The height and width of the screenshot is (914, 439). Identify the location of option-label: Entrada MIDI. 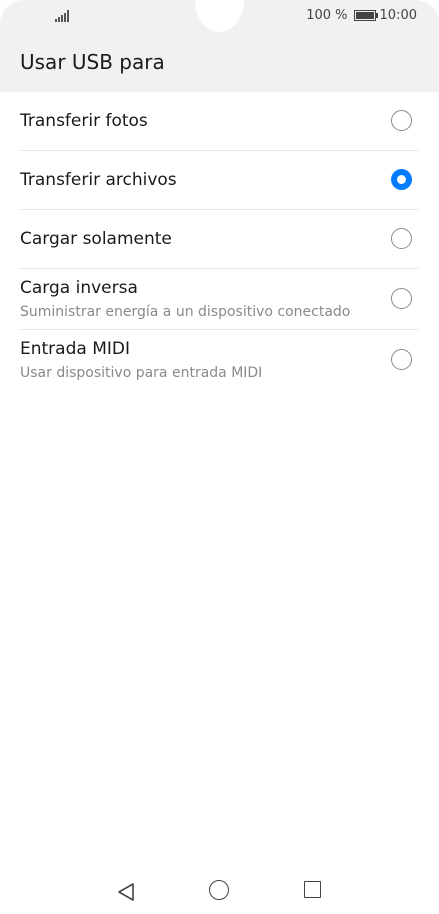
(75, 349).